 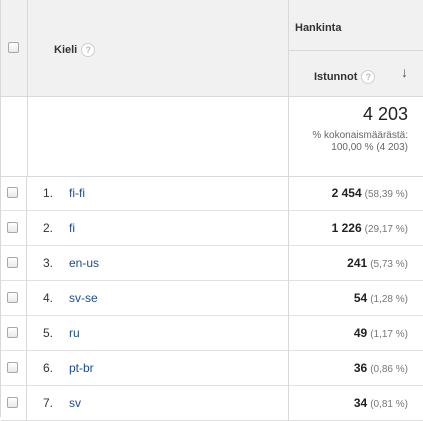 I want to click on row-index: 7., so click(x=48, y=403).